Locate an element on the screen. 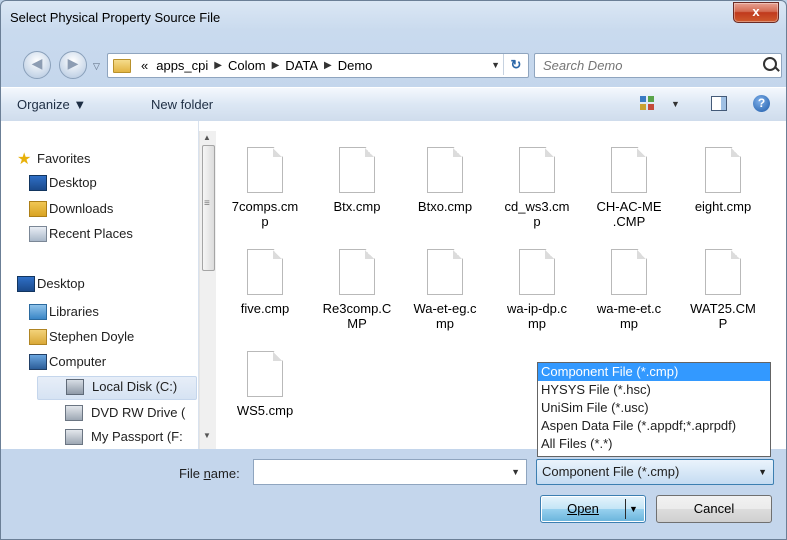 The image size is (787, 540). folder-icon is located at coordinates (122, 65).